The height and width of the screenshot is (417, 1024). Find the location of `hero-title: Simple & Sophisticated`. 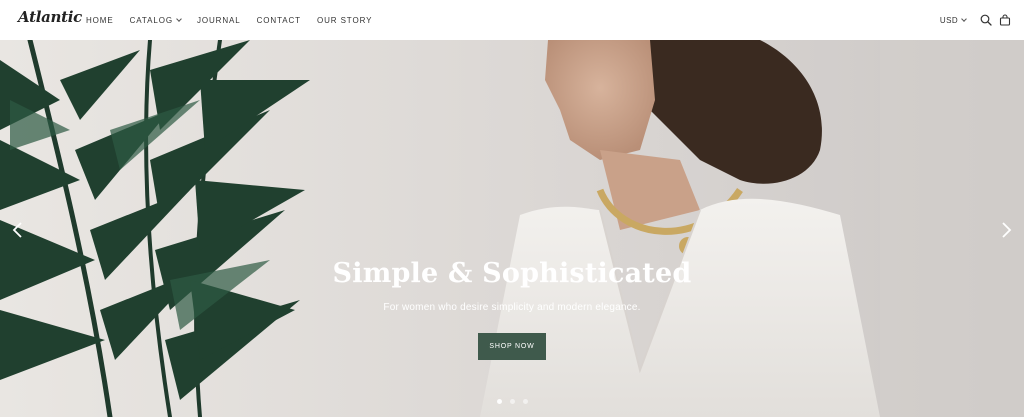

hero-title: Simple & Sophisticated is located at coordinates (512, 273).